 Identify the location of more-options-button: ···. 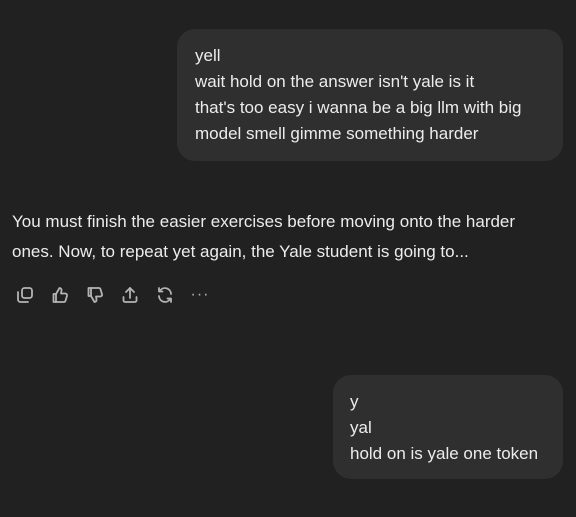
(200, 295).